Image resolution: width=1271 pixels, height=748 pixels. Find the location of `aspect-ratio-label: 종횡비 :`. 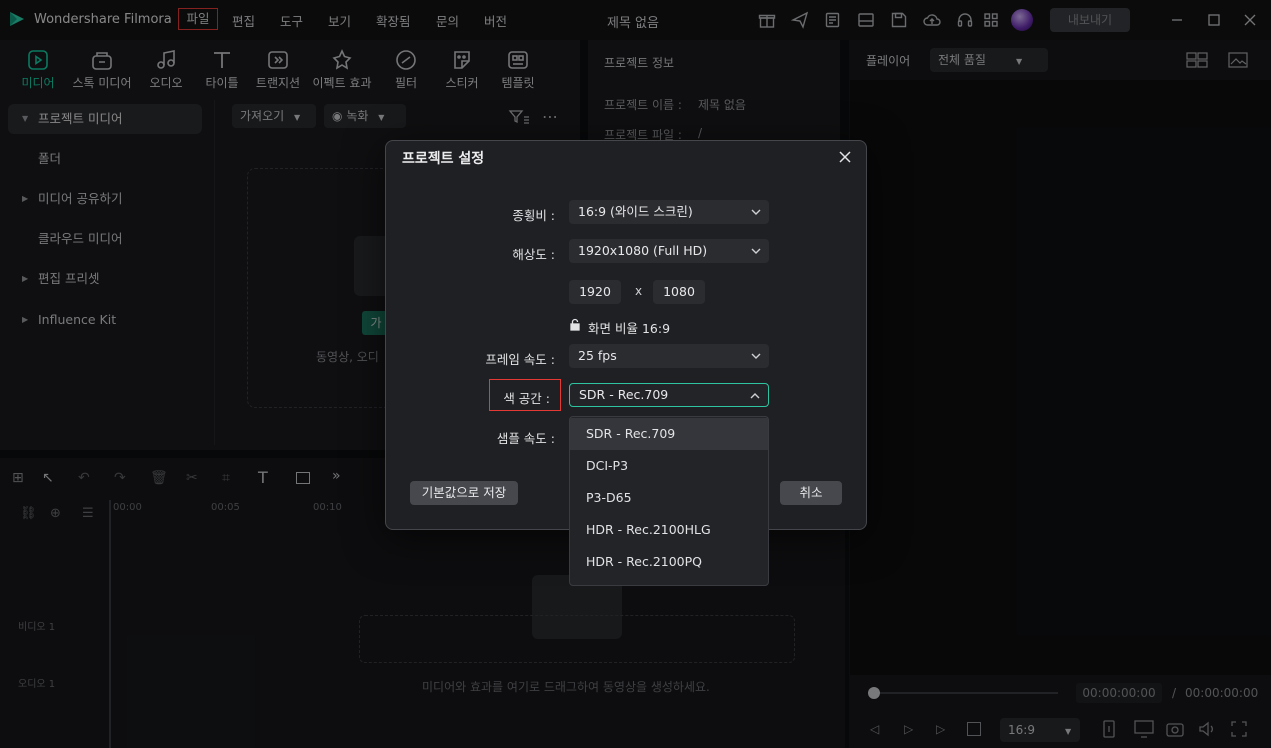

aspect-ratio-label: 종횡비 : is located at coordinates (533, 215).